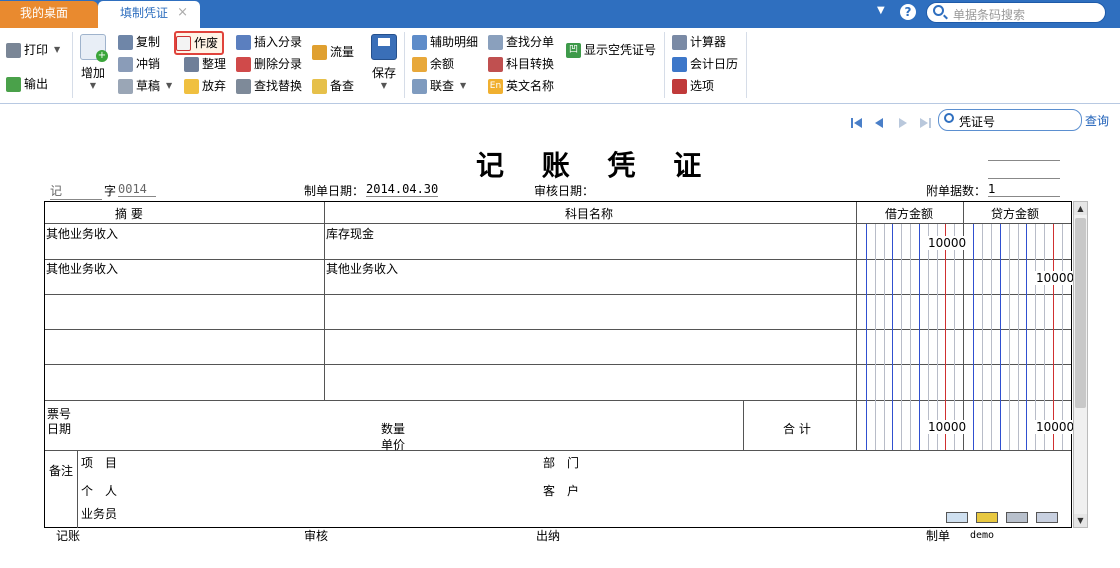 The width and height of the screenshot is (1120, 568). Describe the element at coordinates (278, 86) in the screenshot. I see `find-replace-label: 查找替换` at that location.